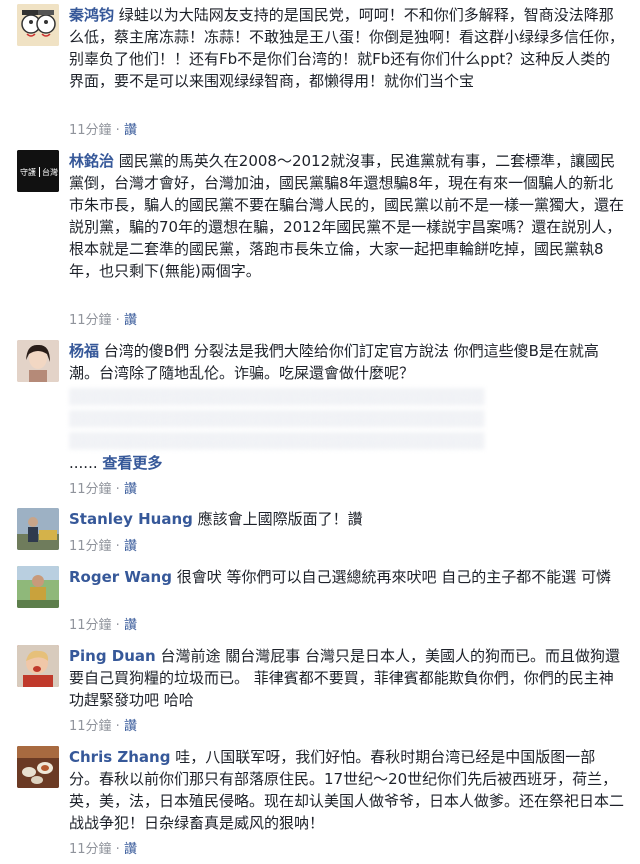 This screenshot has height=864, width=640. Describe the element at coordinates (394, 577) in the screenshot. I see `comment-body: 很會吠 等你們可以自己選總統再來吠吧 自己的主子都不能選 可憐` at that location.